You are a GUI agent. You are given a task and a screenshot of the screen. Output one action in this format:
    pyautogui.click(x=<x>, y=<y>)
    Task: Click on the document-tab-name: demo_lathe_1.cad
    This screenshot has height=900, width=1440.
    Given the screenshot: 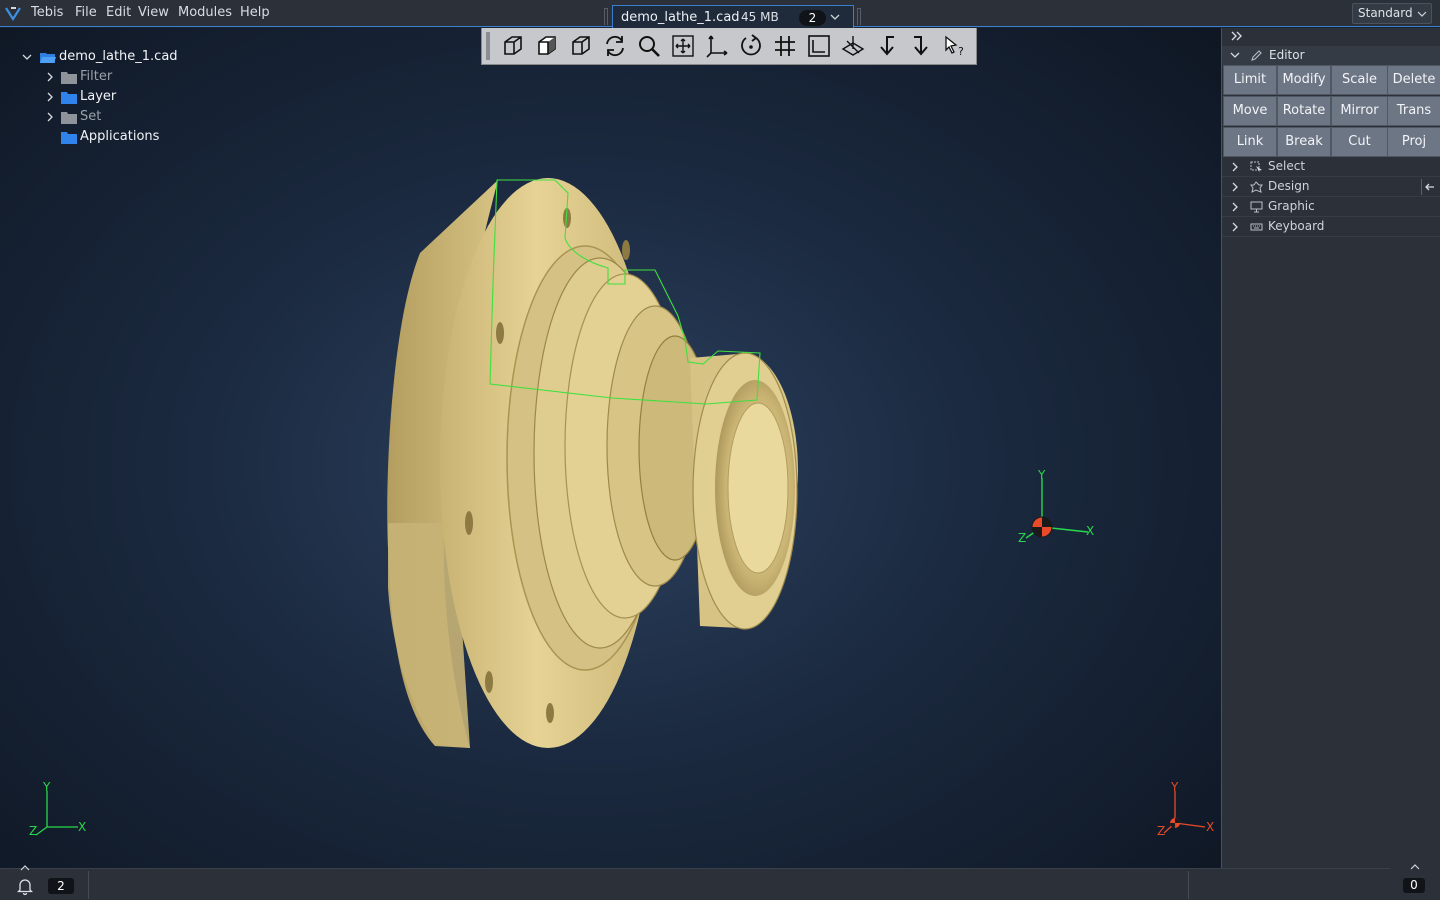 What is the action you would take?
    pyautogui.click(x=680, y=17)
    